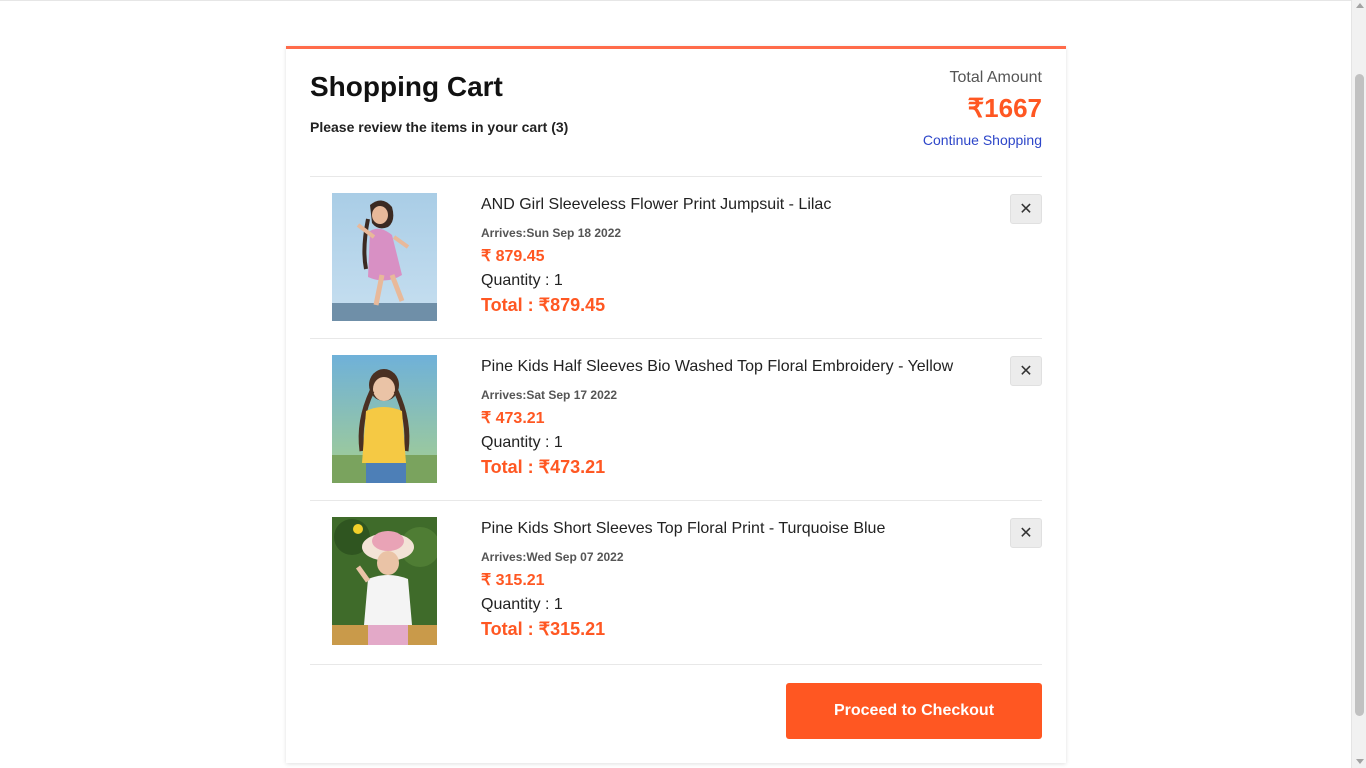 The height and width of the screenshot is (768, 1366). What do you see at coordinates (982, 140) in the screenshot?
I see `continue-shopping-link: Continue Shopping` at bounding box center [982, 140].